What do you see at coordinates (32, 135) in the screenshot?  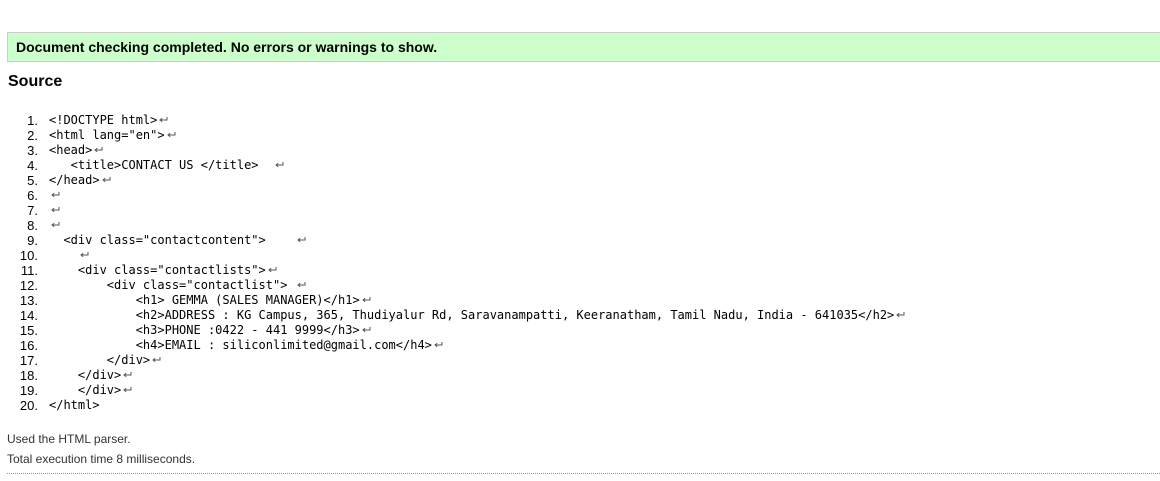 I see `line-number: 2.` at bounding box center [32, 135].